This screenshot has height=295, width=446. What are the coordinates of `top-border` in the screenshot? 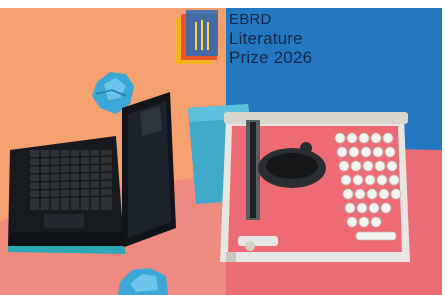 It's located at (223, 4).